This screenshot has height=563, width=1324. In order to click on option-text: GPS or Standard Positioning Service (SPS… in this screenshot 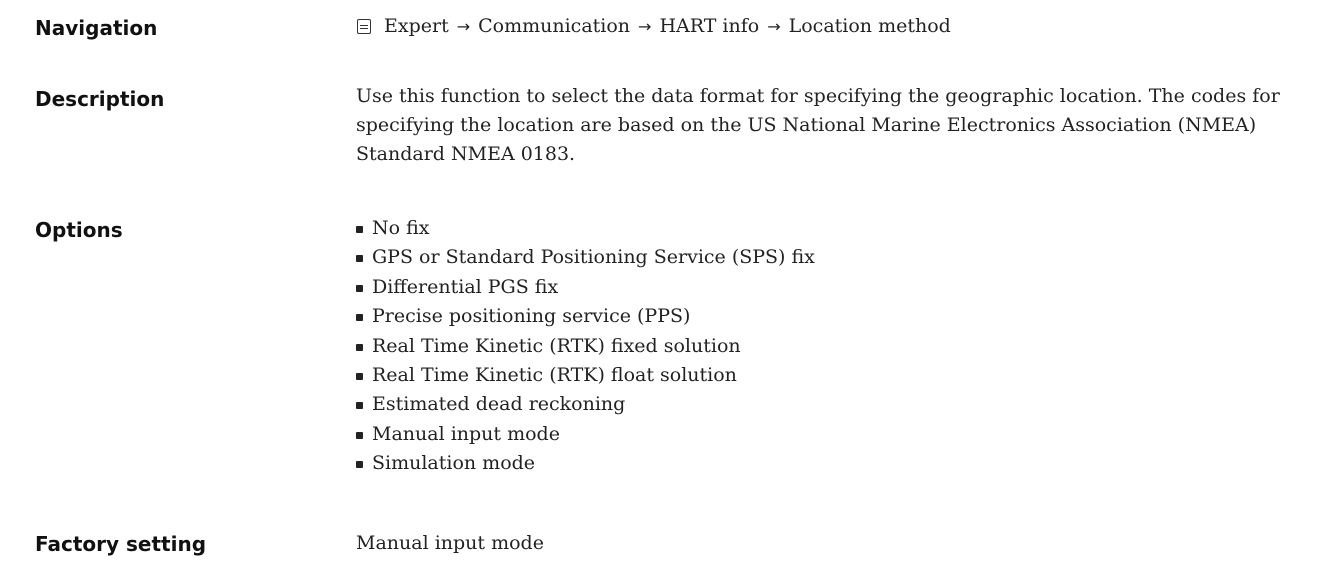, I will do `click(593, 257)`.